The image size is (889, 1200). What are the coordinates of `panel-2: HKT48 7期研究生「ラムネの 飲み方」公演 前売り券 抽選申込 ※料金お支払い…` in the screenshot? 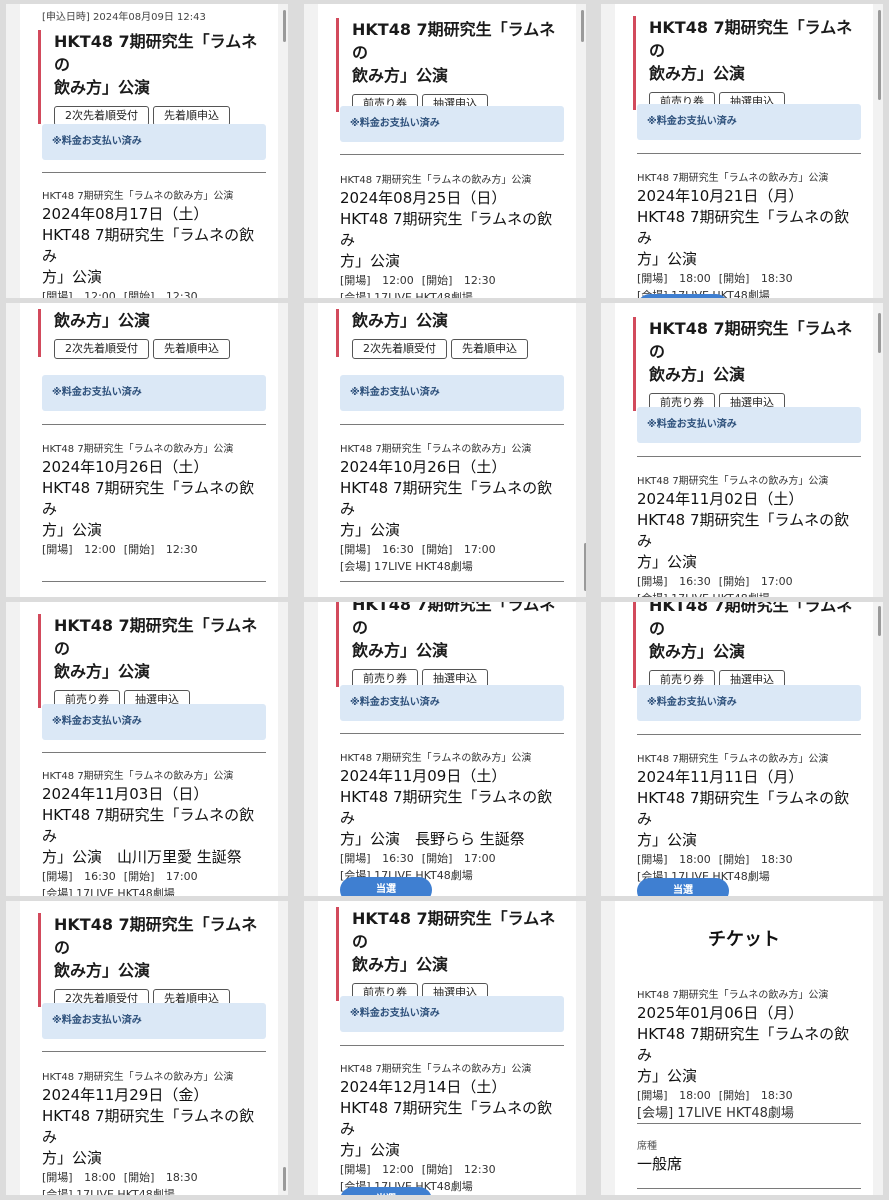 It's located at (445, 151).